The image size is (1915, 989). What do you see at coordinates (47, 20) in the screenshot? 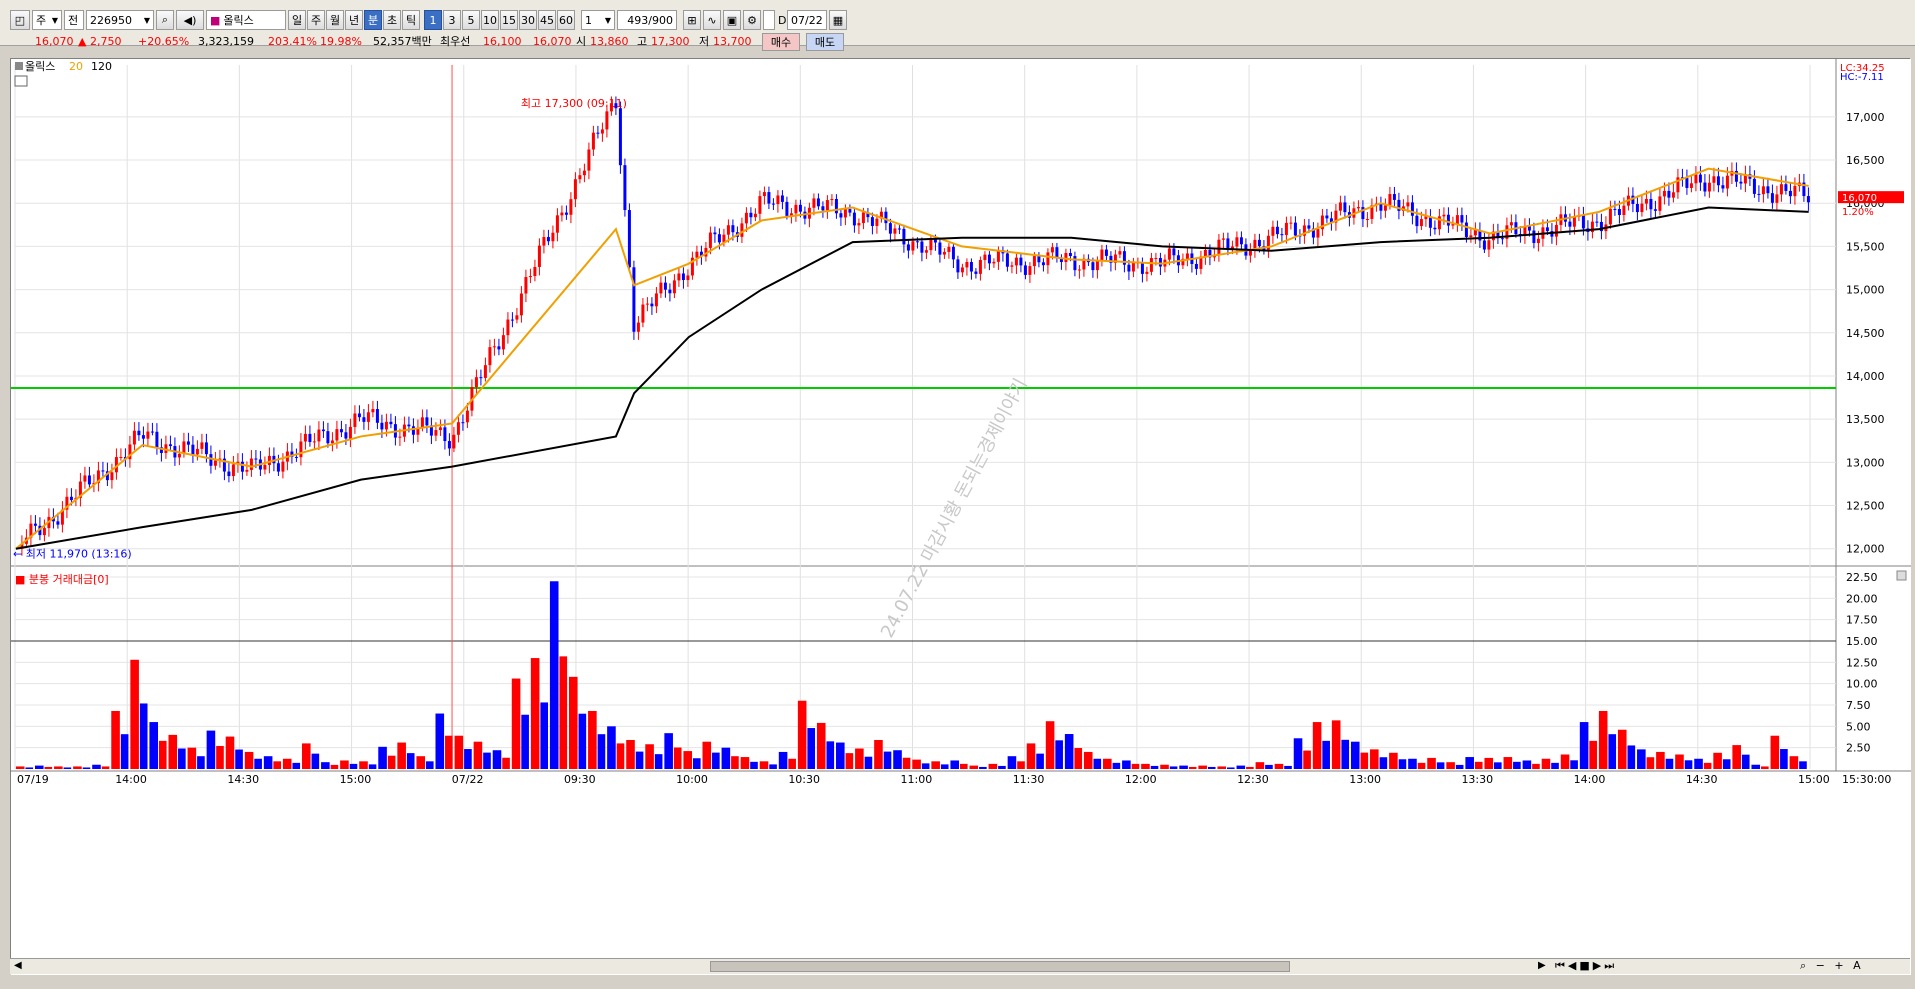
I see `kind-select: 주 ▼` at bounding box center [47, 20].